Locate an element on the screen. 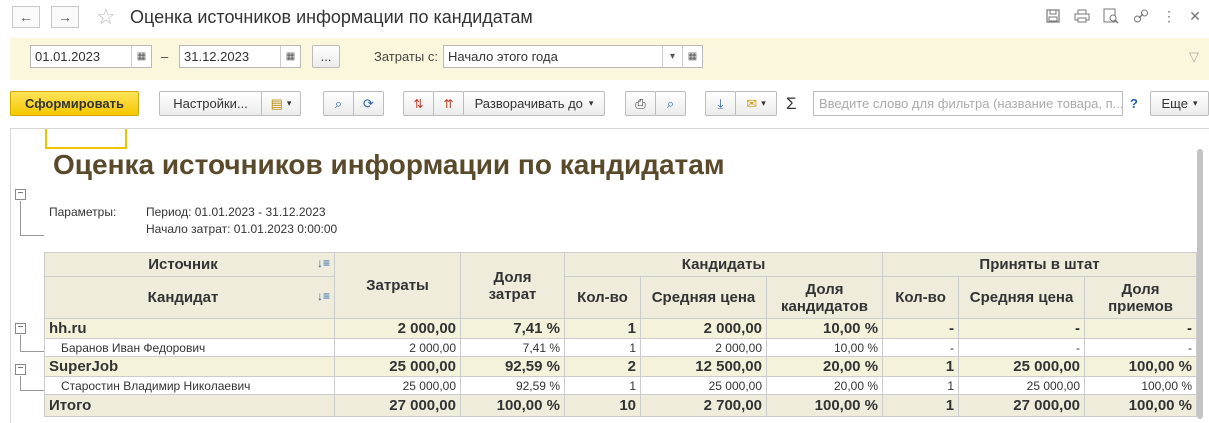 The width and height of the screenshot is (1209, 423). find-next-button: ⟳ is located at coordinates (368, 103).